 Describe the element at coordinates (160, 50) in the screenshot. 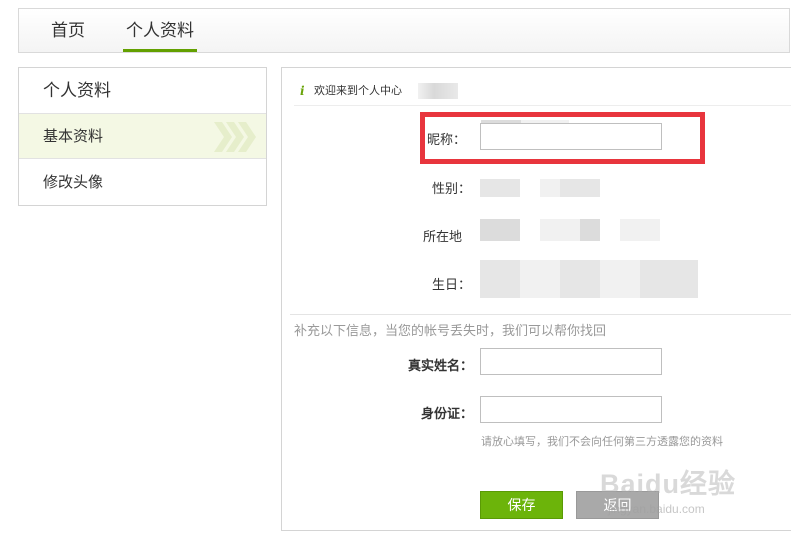

I see `nav-active-indicator` at that location.